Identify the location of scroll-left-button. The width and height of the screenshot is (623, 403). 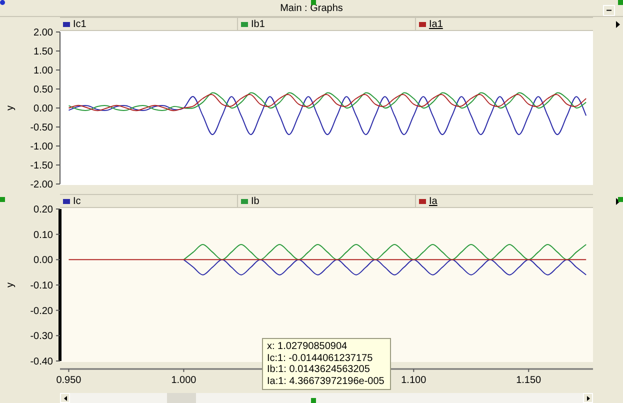
(65, 398).